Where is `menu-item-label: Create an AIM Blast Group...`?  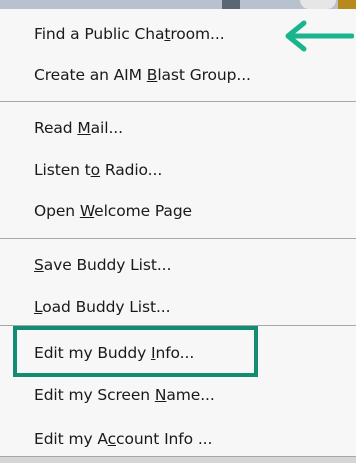
menu-item-label: Create an AIM Blast Group... is located at coordinates (142, 75).